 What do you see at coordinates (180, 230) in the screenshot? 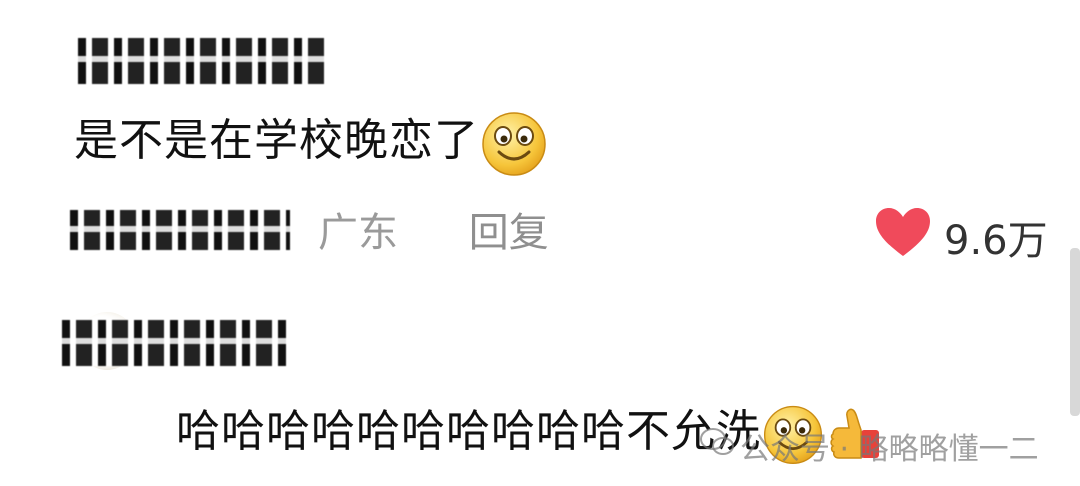
I see `user-meta-redacted` at bounding box center [180, 230].